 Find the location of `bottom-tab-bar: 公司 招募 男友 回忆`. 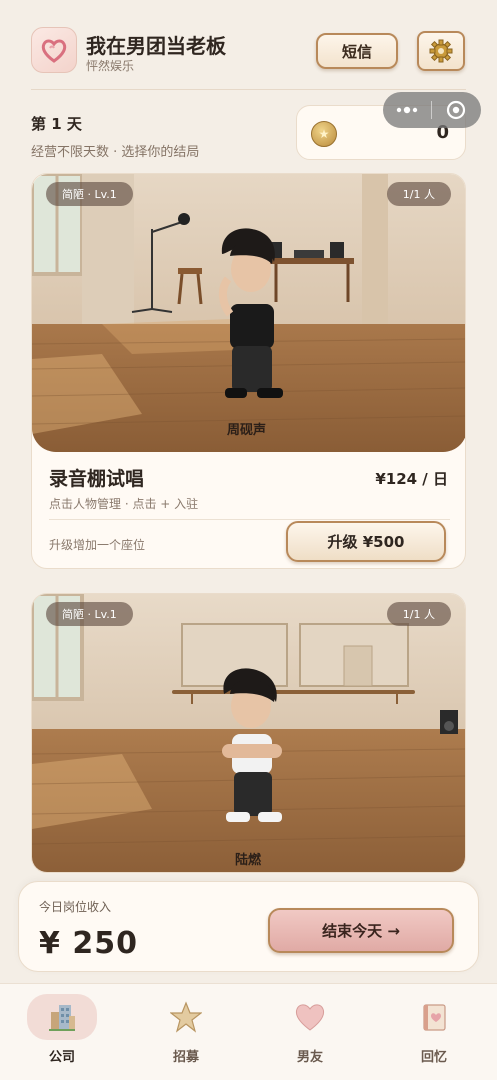

bottom-tab-bar: 公司 招募 男友 回忆 is located at coordinates (248, 1031).